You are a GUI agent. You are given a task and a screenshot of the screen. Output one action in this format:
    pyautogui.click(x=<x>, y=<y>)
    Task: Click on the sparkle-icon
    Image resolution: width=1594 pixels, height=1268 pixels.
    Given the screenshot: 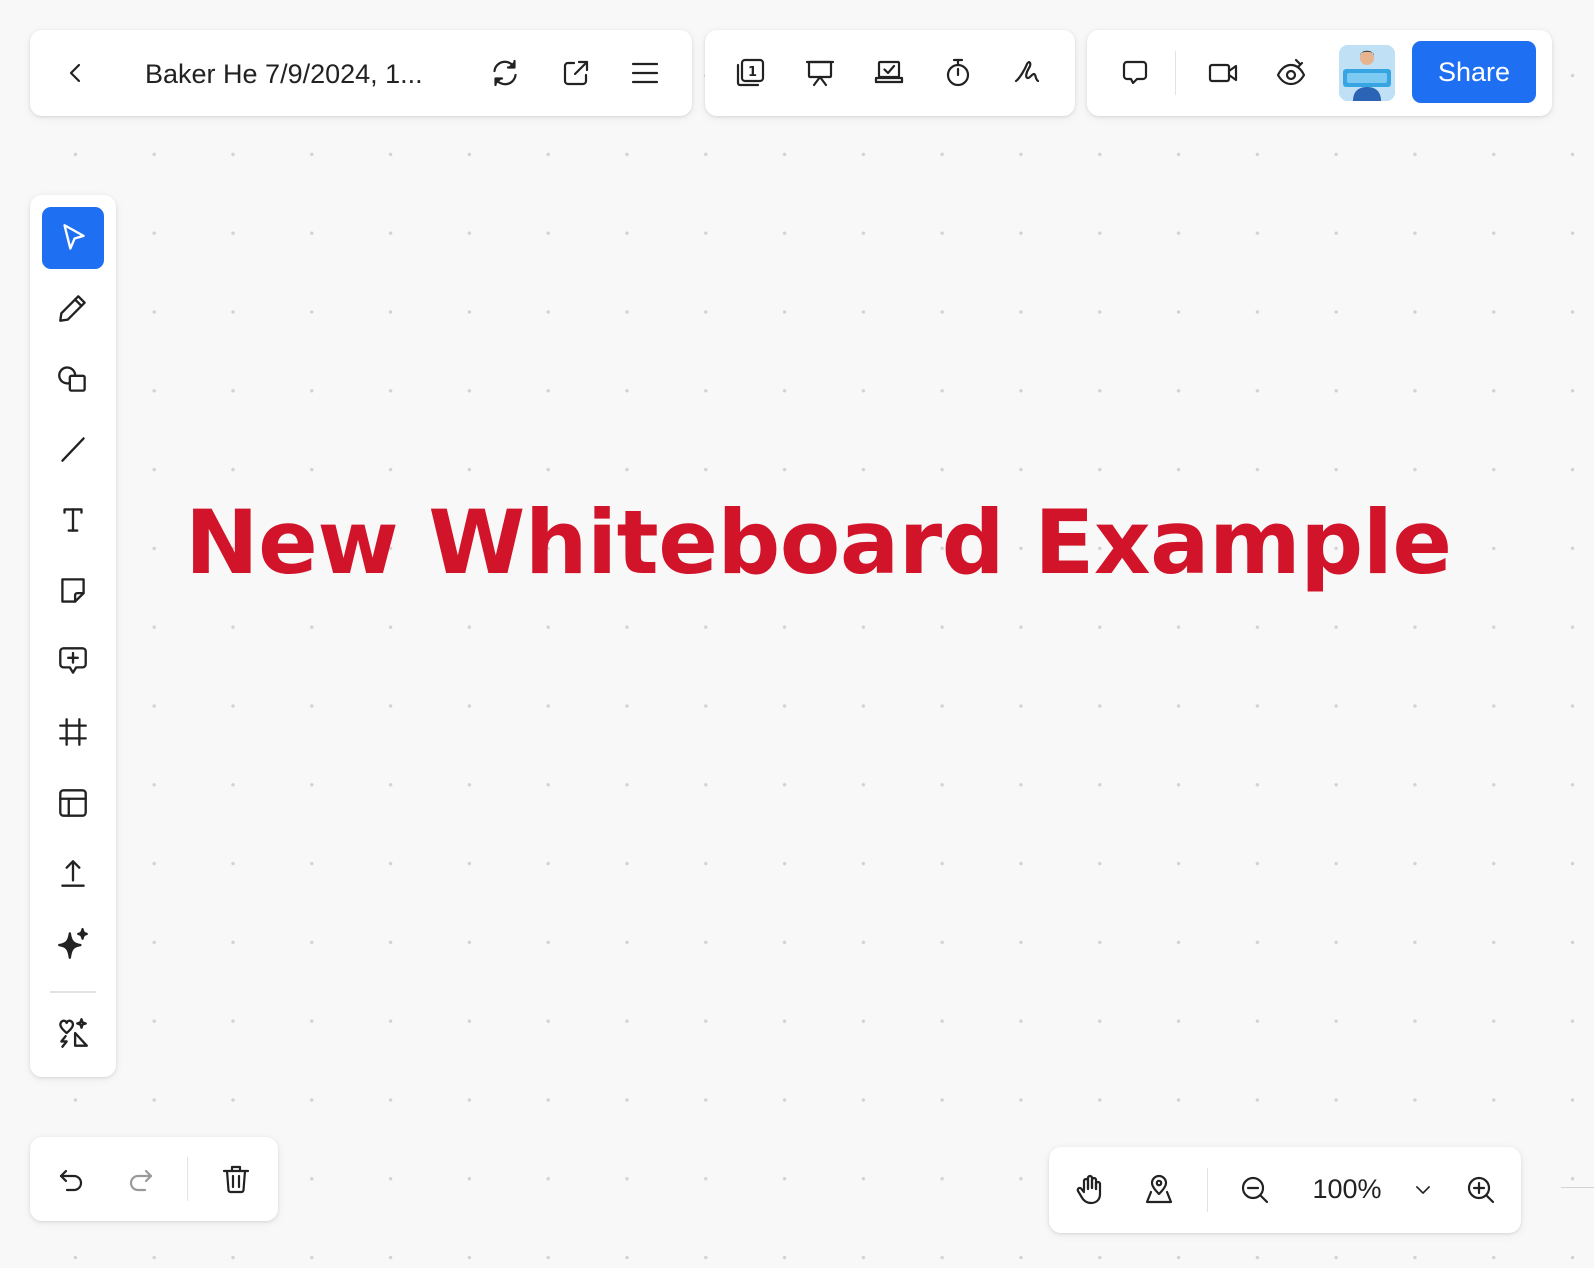 What is the action you would take?
    pyautogui.click(x=73, y=943)
    